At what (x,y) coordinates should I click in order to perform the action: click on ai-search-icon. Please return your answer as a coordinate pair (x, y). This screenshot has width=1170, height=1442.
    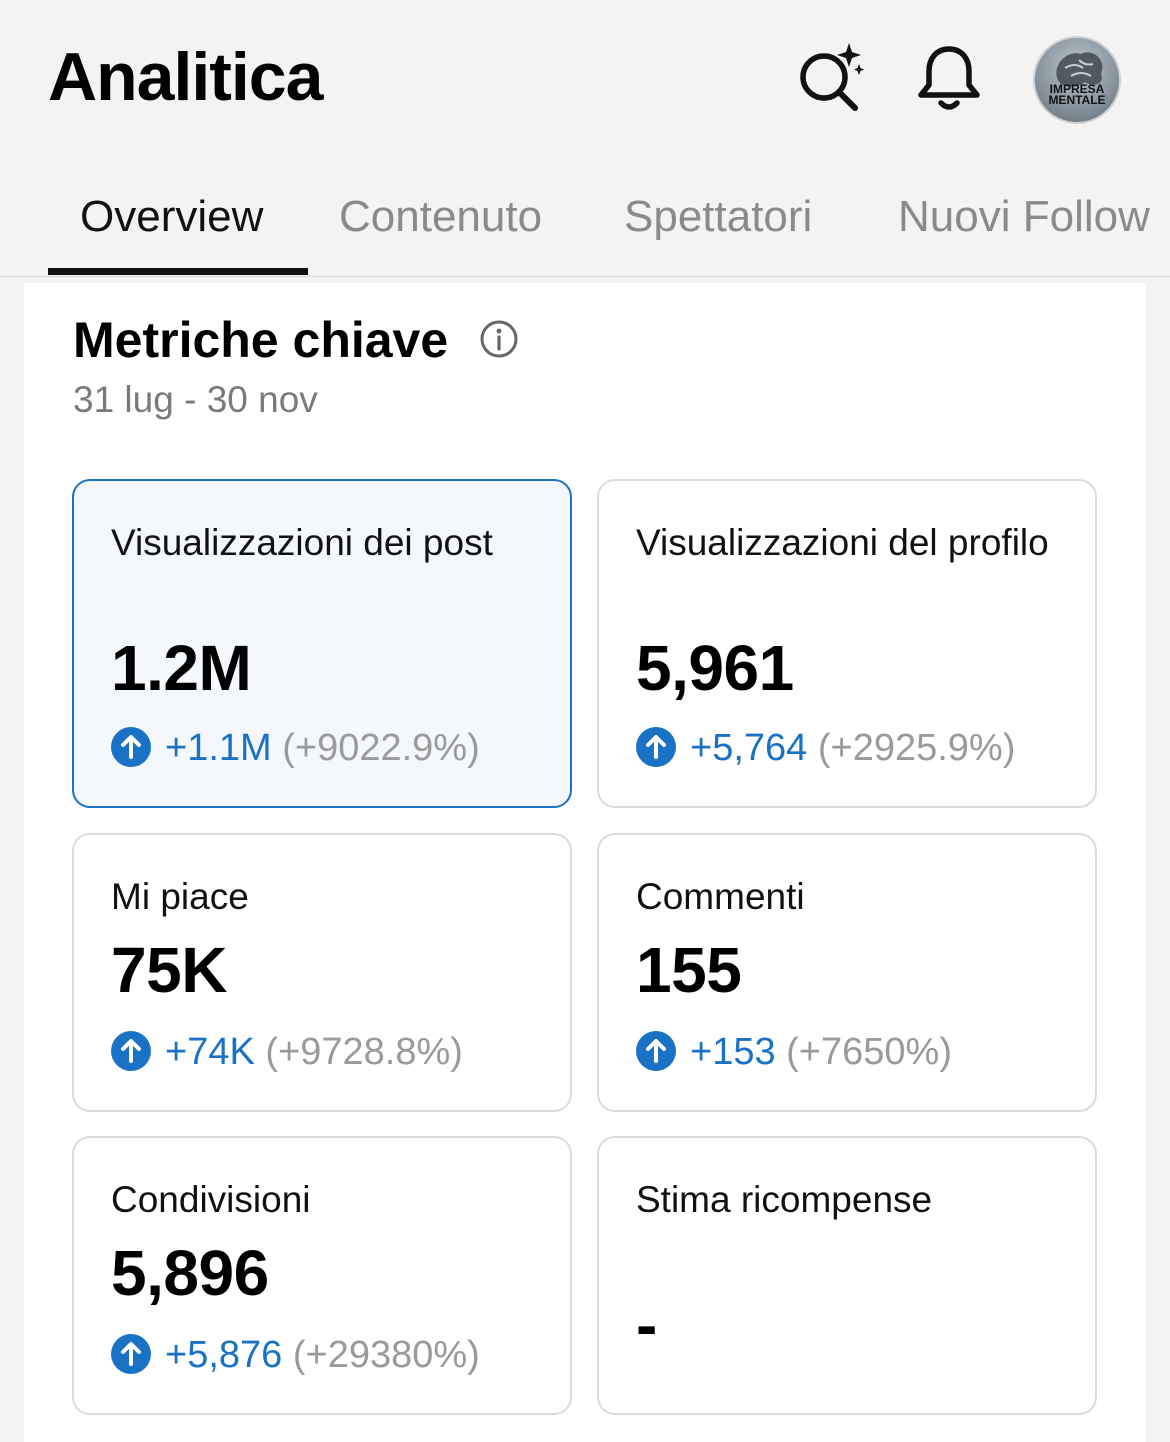
    Looking at the image, I should click on (830, 77).